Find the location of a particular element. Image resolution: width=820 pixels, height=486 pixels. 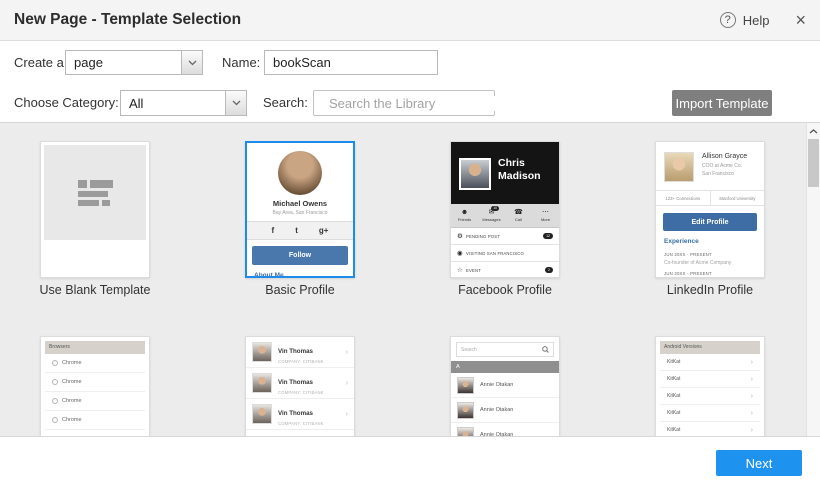

help-icon: ? is located at coordinates (727, 20).